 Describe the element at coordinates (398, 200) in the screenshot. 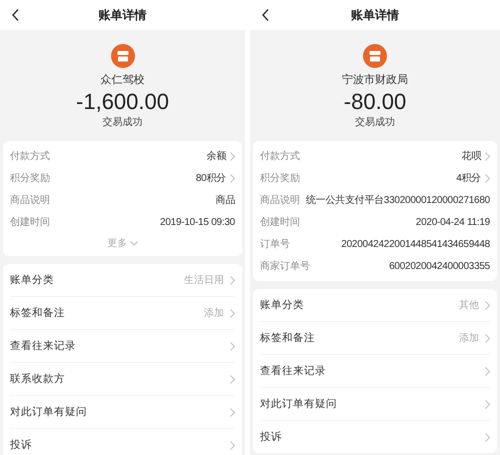

I see `detail-value: 统一公共支付平台33020000120000271680` at that location.